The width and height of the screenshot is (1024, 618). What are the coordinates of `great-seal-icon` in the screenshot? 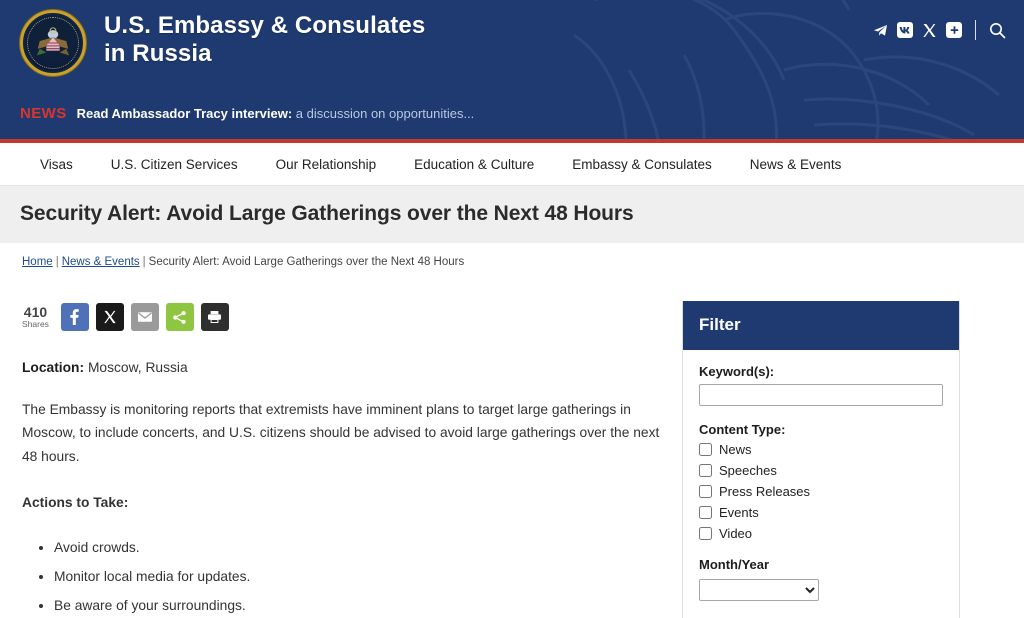 It's located at (53, 43).